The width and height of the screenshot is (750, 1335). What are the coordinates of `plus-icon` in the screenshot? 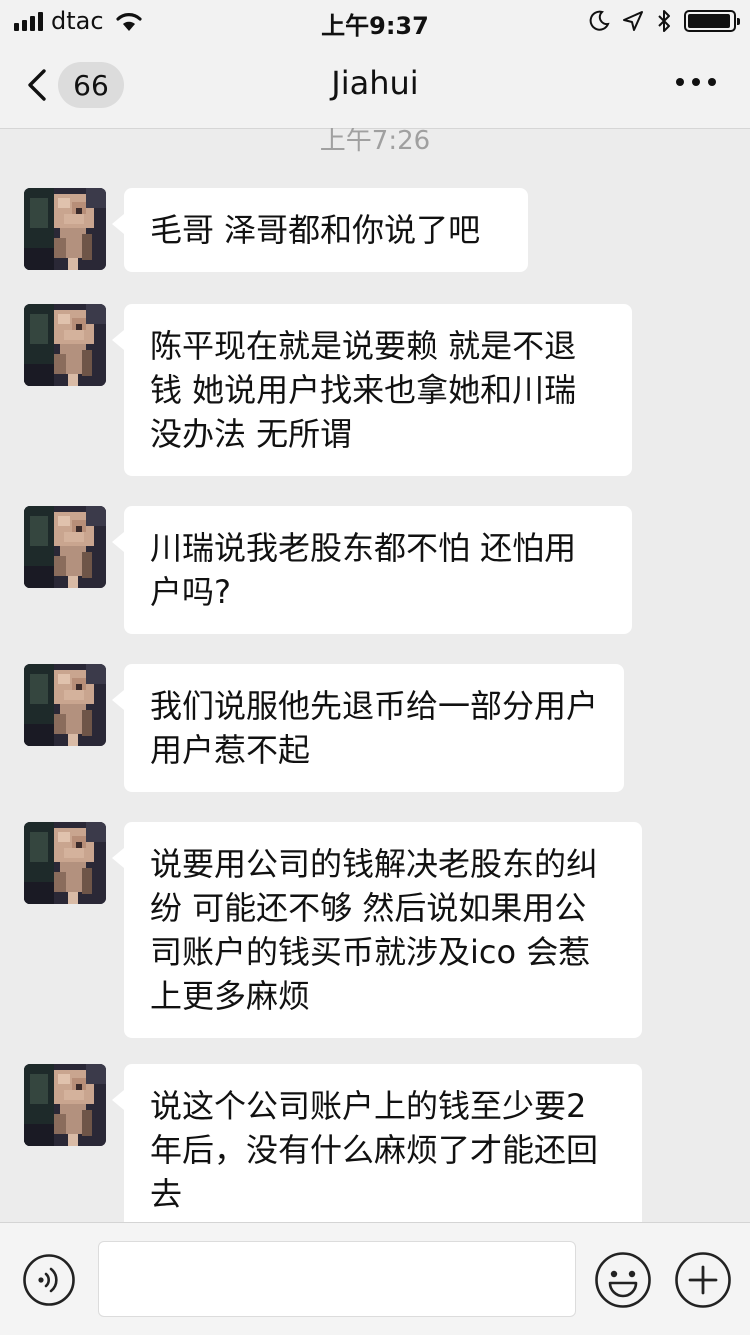 It's located at (703, 1280).